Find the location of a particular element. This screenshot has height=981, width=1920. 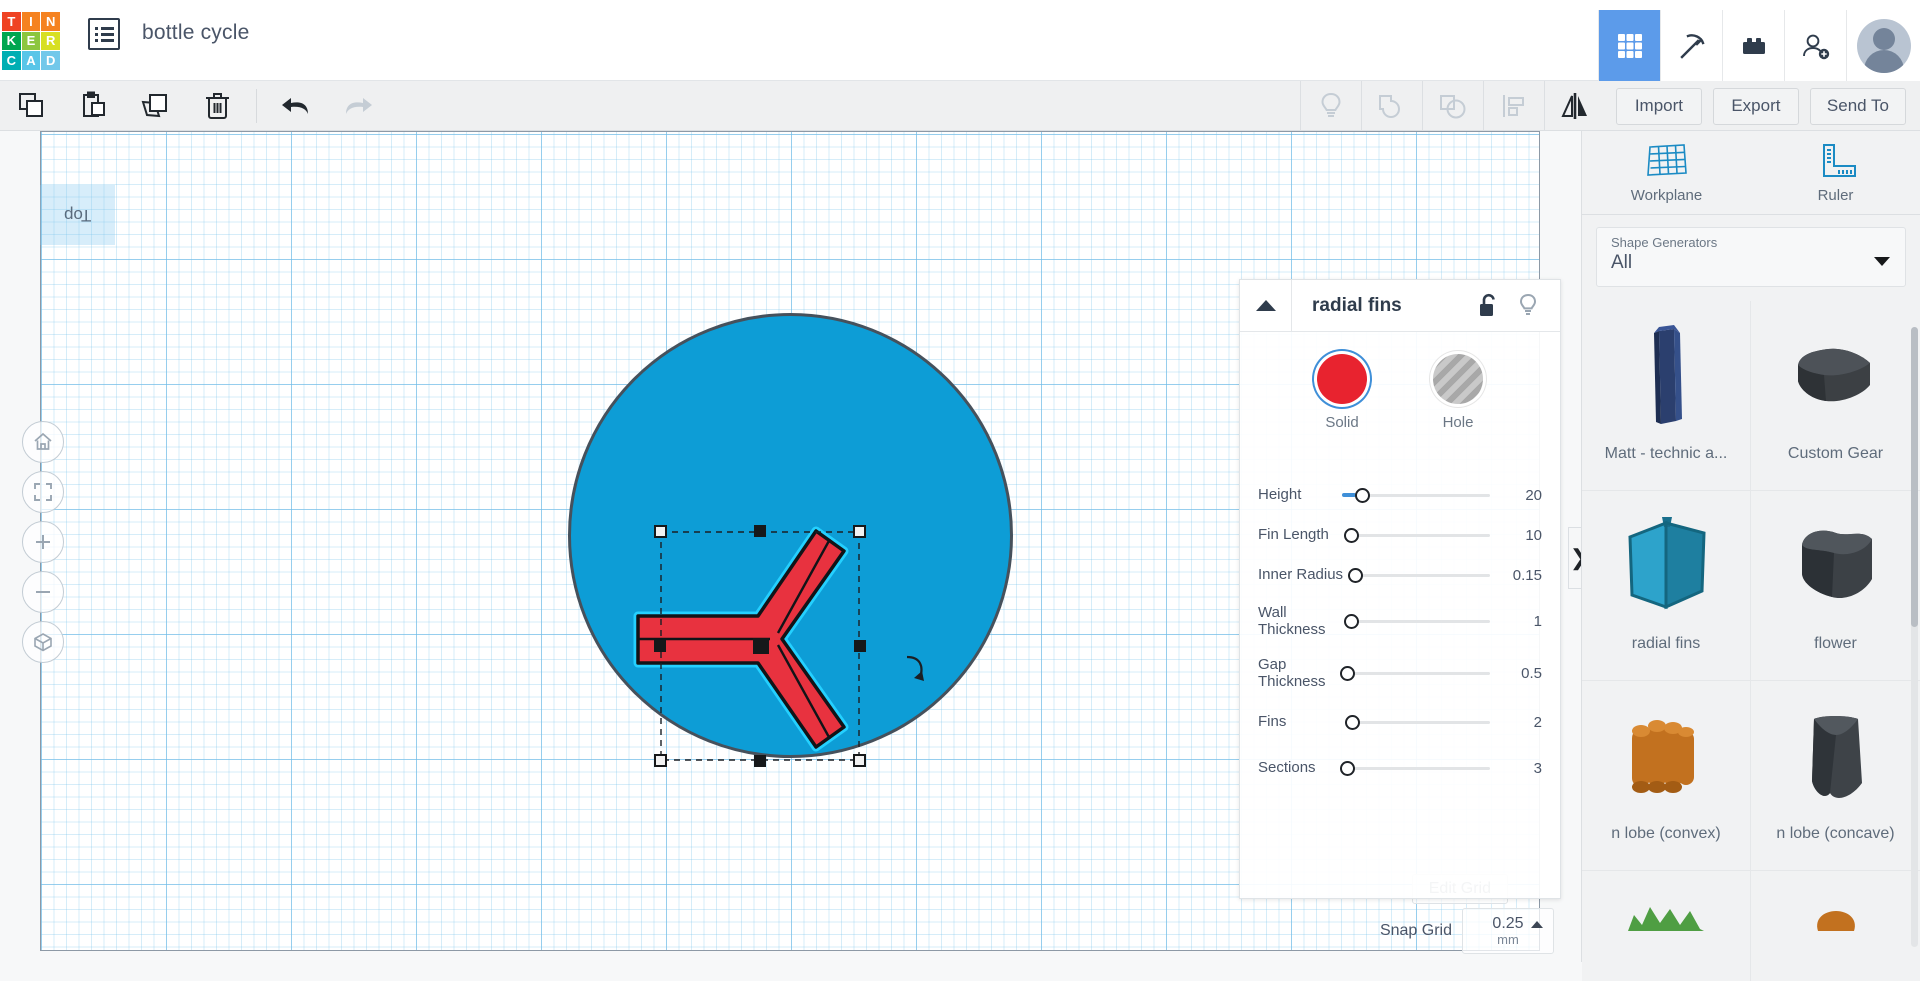

ungroup-icon is located at coordinates (1452, 106).